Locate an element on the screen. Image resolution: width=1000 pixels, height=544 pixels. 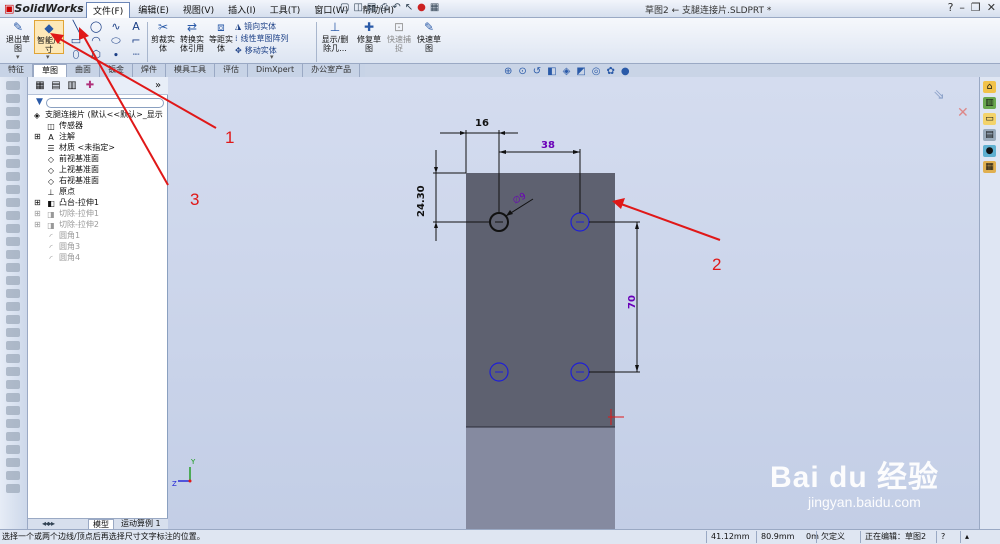
dimension-70: 70 is located at coordinates (632, 302).